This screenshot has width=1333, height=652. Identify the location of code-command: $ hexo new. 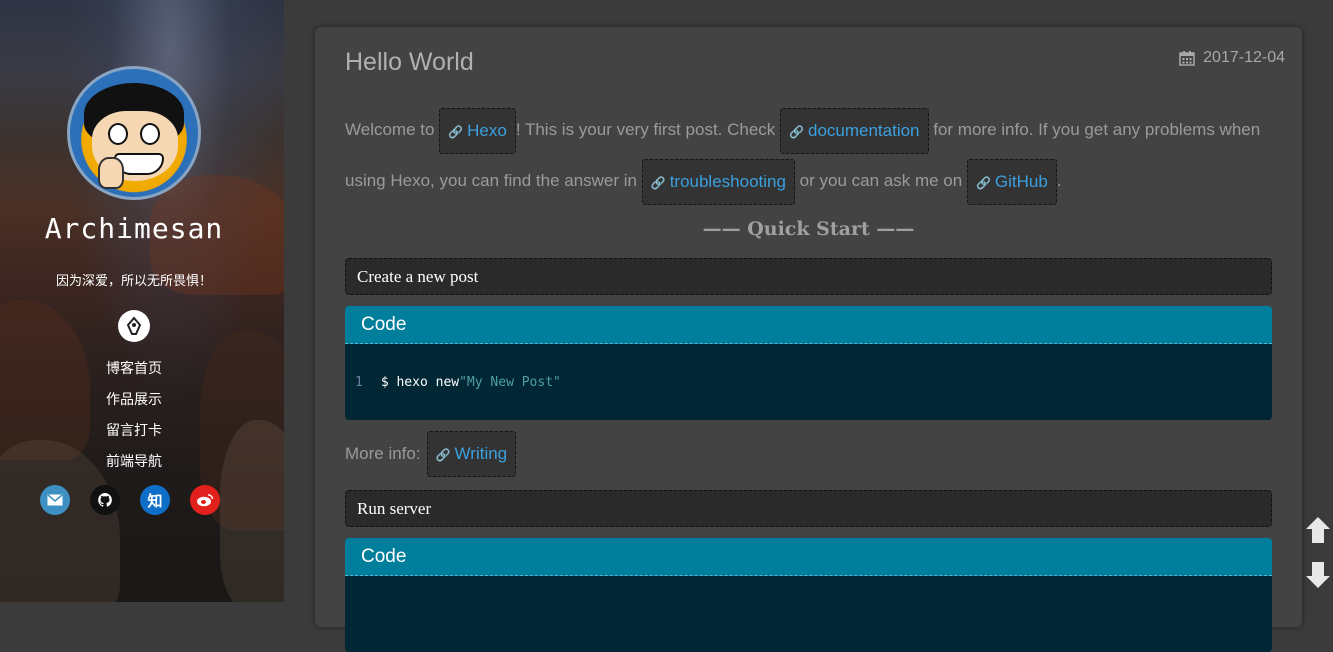
(420, 382).